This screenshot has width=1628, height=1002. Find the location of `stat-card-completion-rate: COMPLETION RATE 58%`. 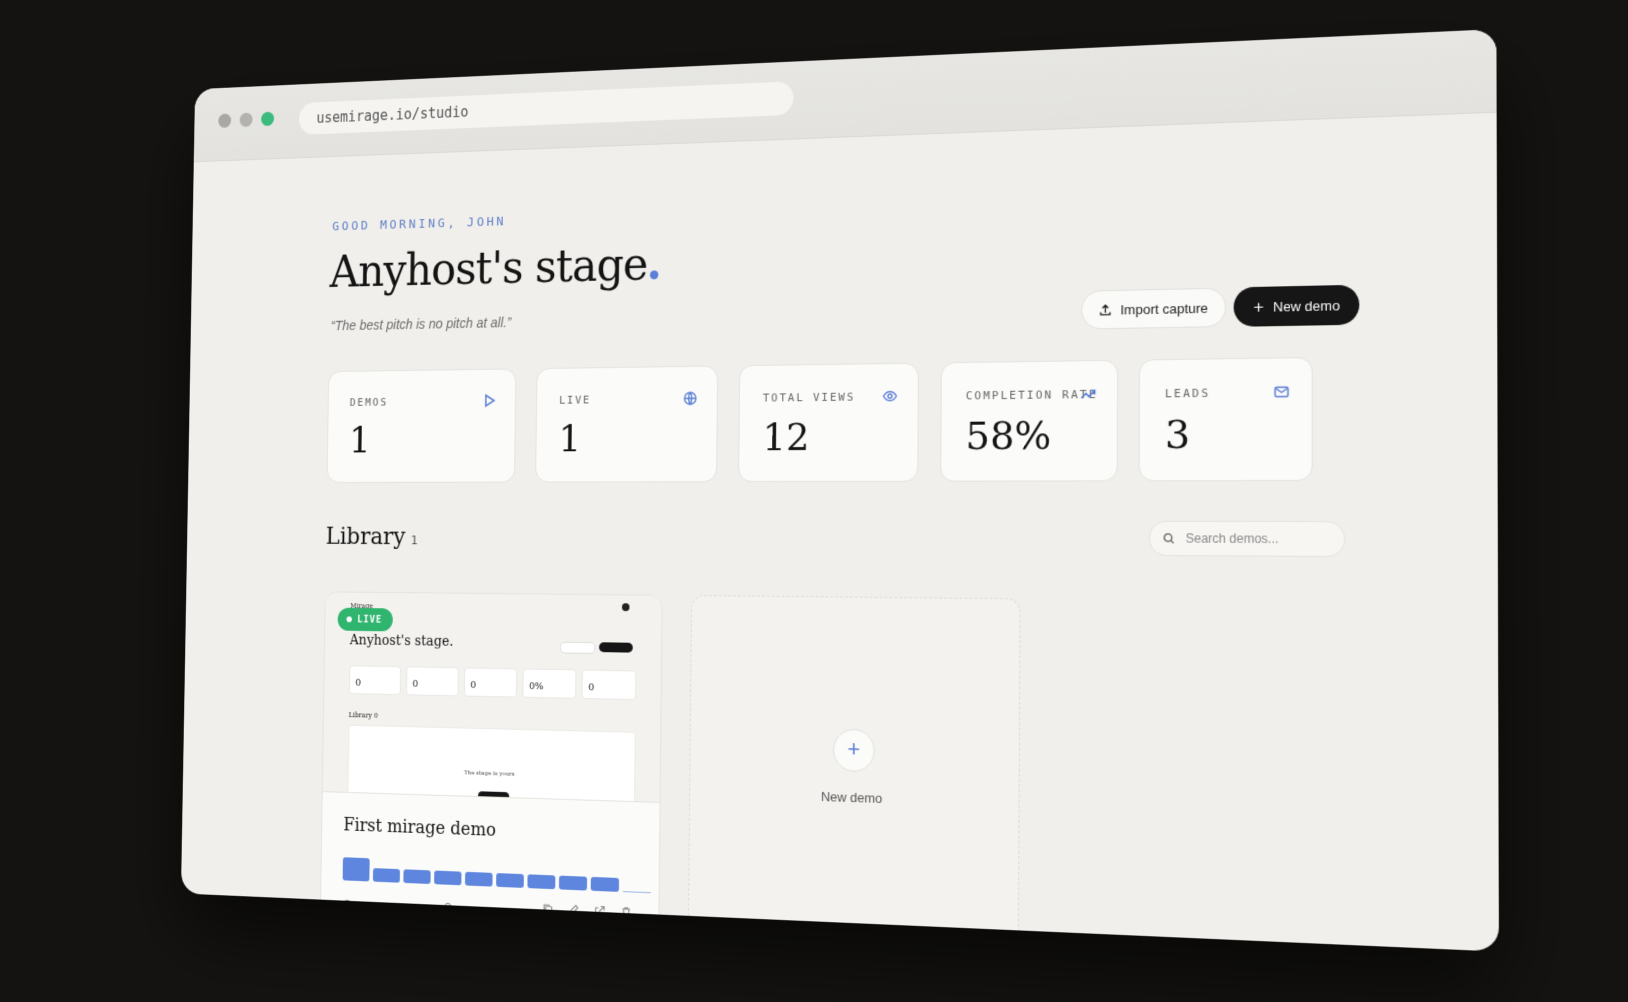

stat-card-completion-rate: COMPLETION RATE 58% is located at coordinates (1029, 420).